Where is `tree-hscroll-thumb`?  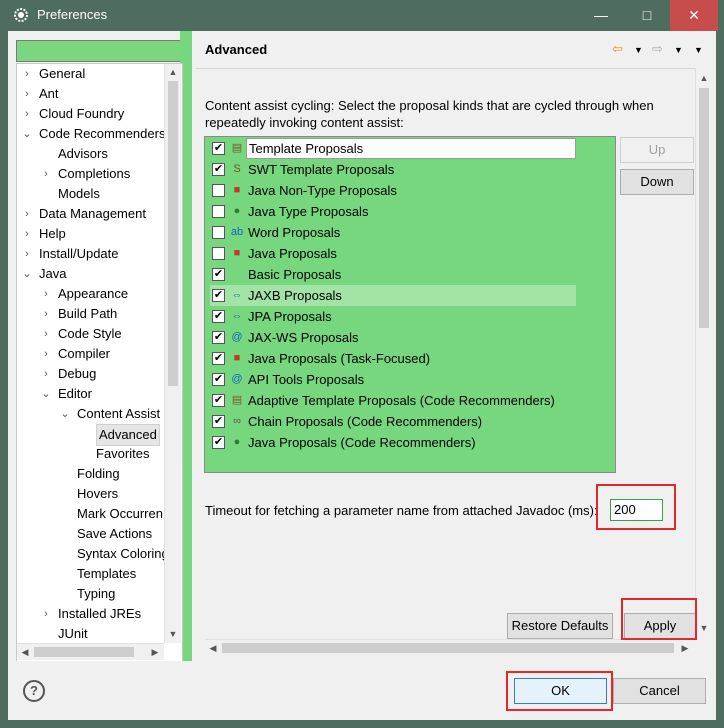 tree-hscroll-thumb is located at coordinates (84, 652).